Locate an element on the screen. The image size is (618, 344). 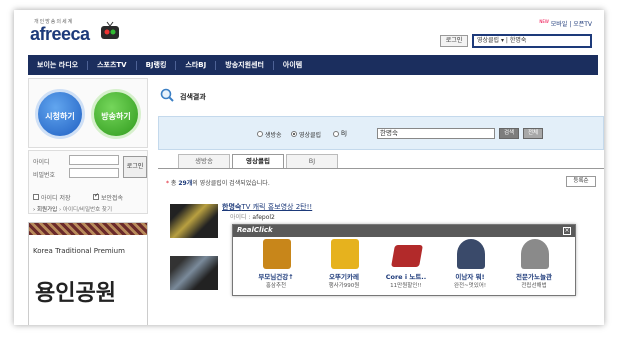
curry-product-image is located at coordinates (345, 254).